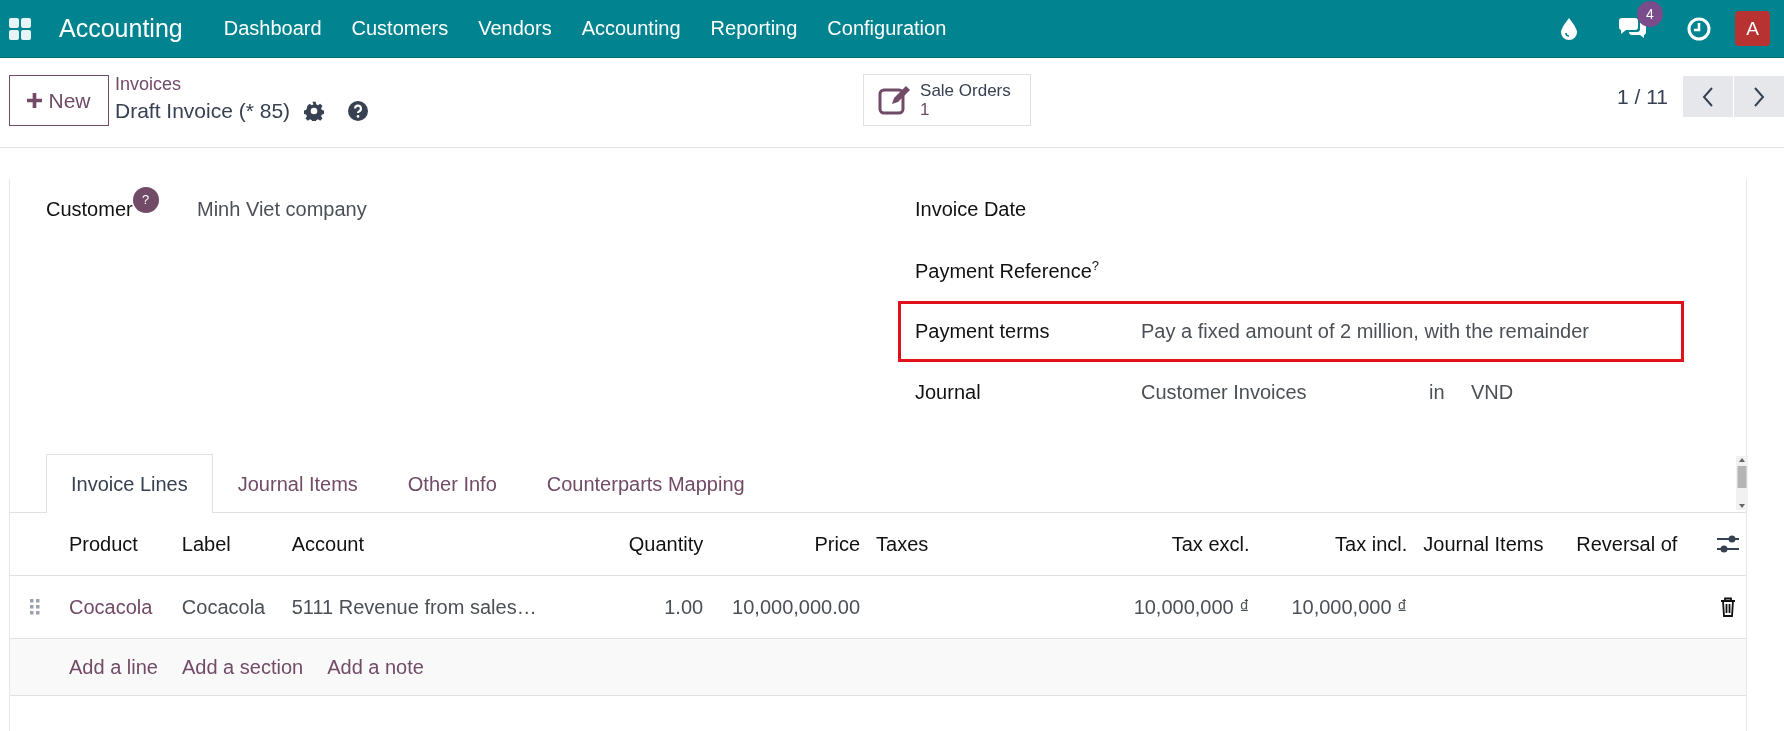  I want to click on currency-value: VND, so click(1492, 392).